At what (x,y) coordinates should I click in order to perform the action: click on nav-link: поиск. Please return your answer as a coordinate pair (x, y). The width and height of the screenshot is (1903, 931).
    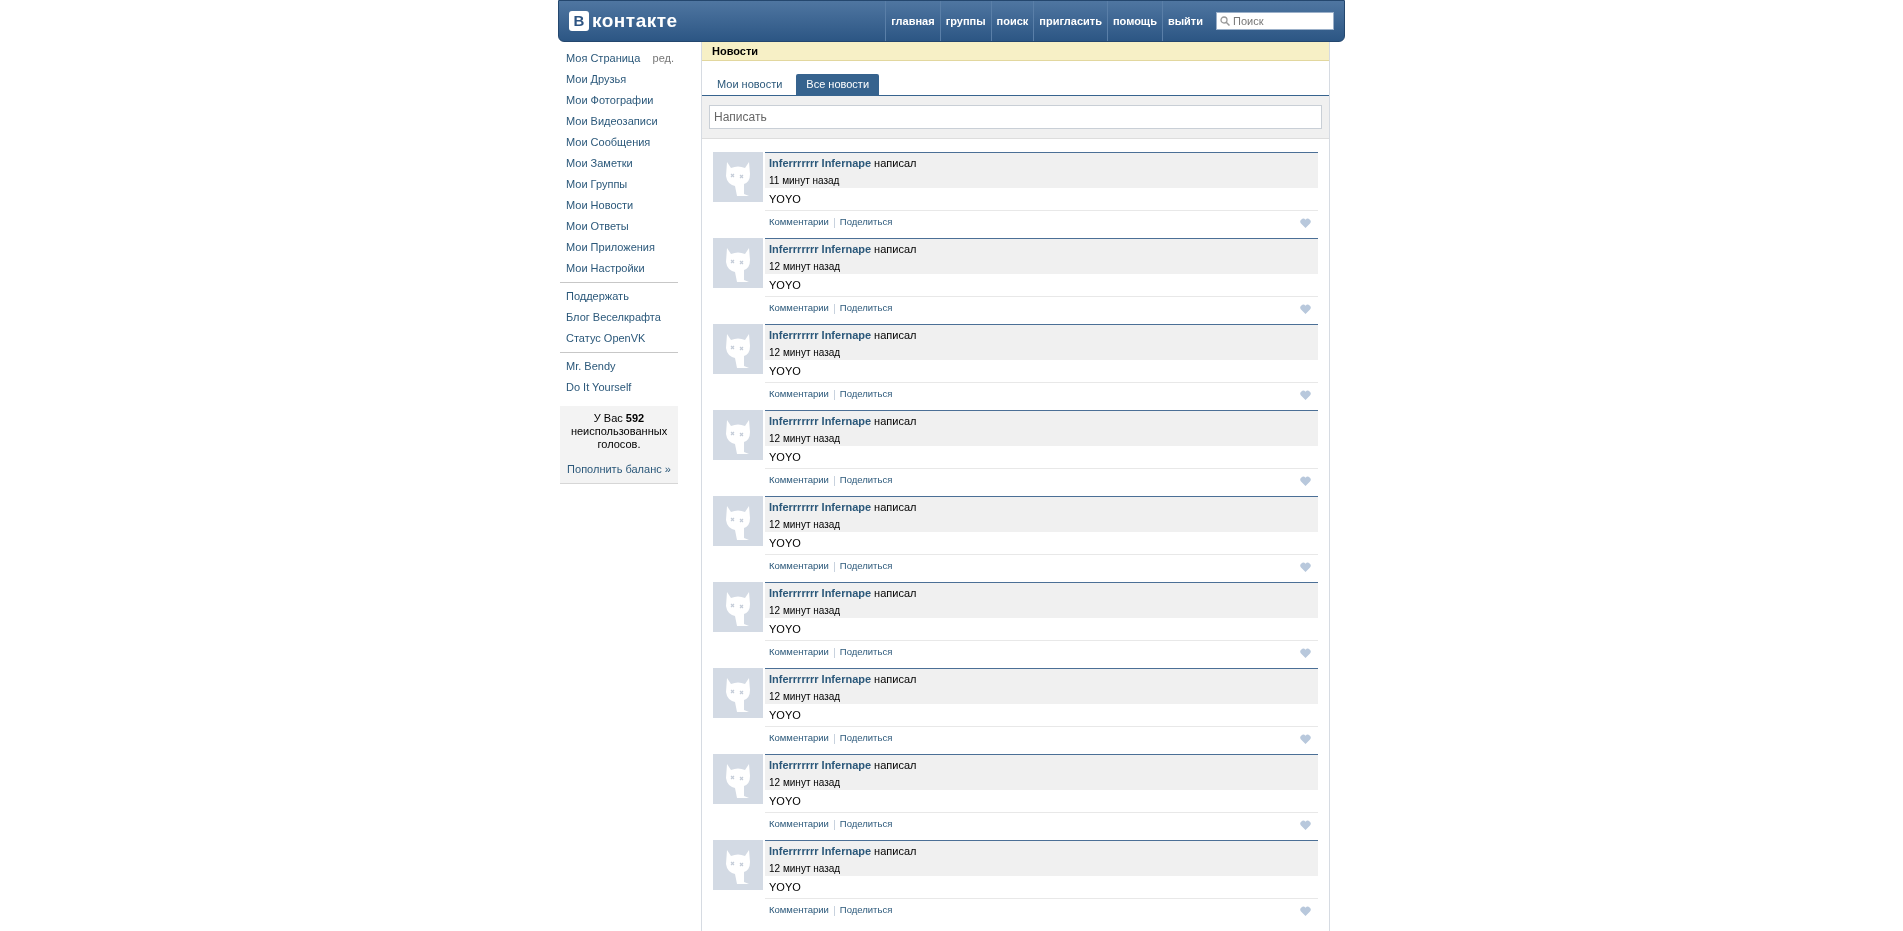
    Looking at the image, I should click on (1012, 21).